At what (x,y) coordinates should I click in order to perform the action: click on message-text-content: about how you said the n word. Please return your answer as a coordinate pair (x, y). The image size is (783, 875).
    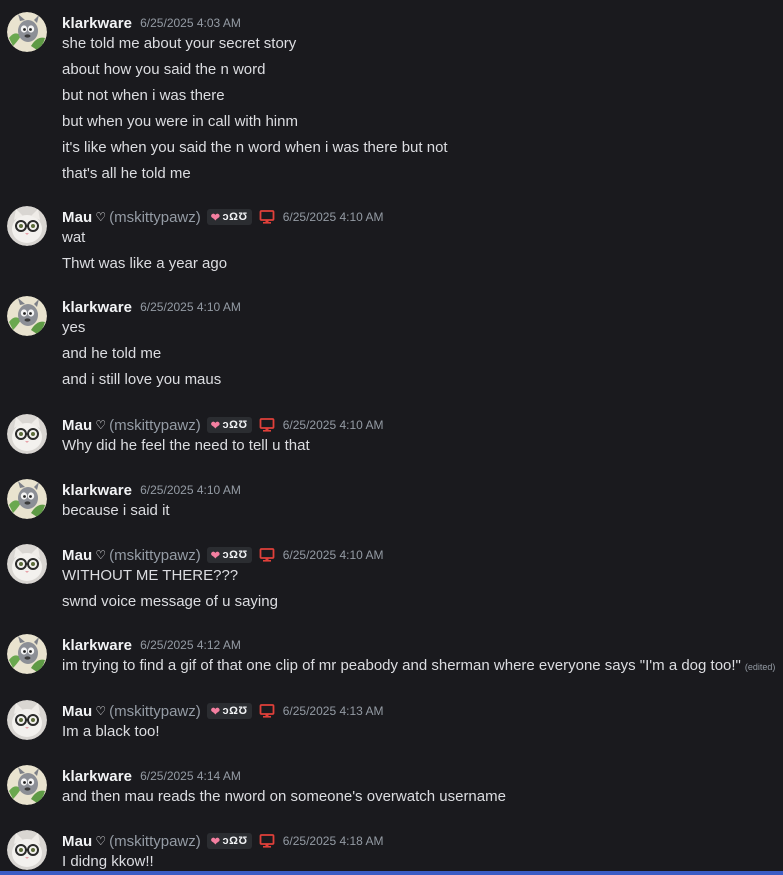
    Looking at the image, I should click on (164, 69).